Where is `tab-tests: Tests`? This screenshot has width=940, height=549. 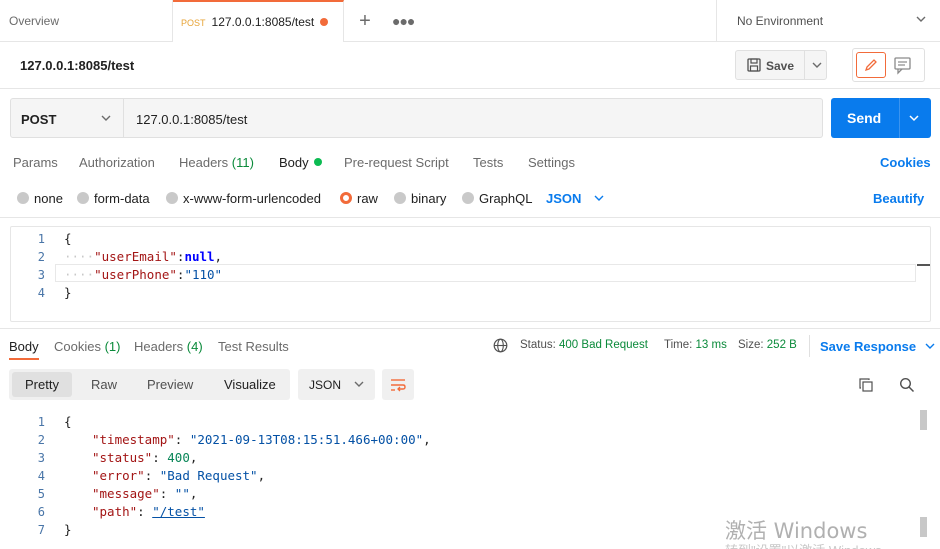
tab-tests: Tests is located at coordinates (488, 162).